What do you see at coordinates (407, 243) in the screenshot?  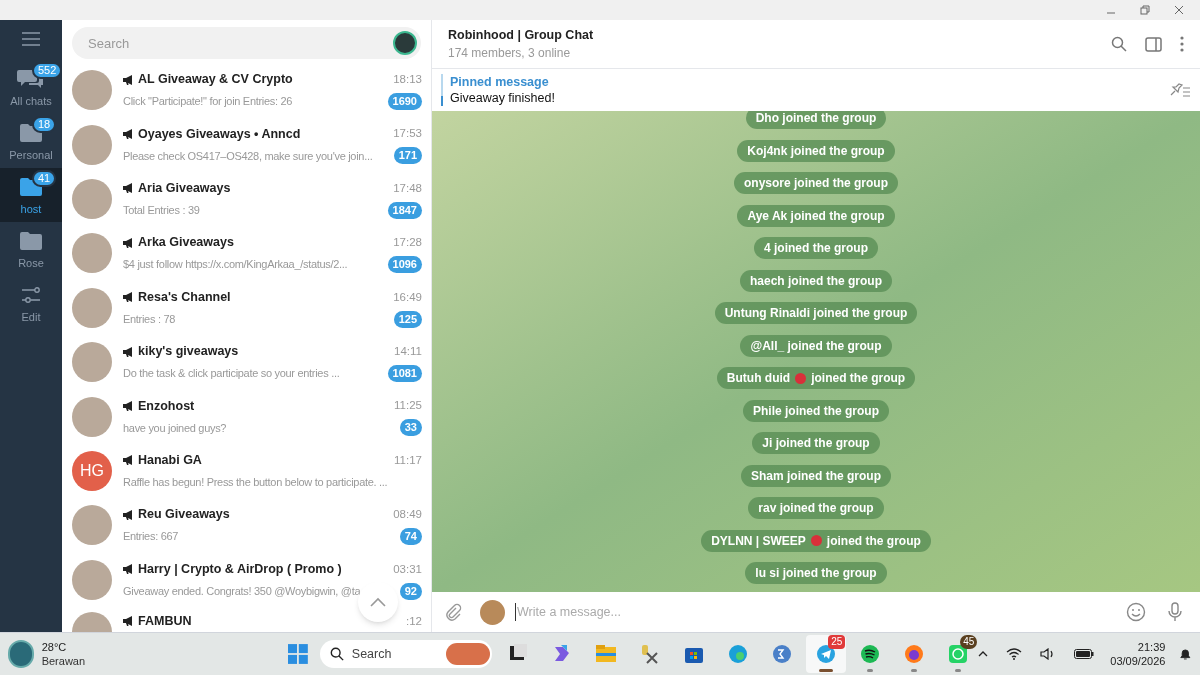 I see `chat-time: 17:28` at bounding box center [407, 243].